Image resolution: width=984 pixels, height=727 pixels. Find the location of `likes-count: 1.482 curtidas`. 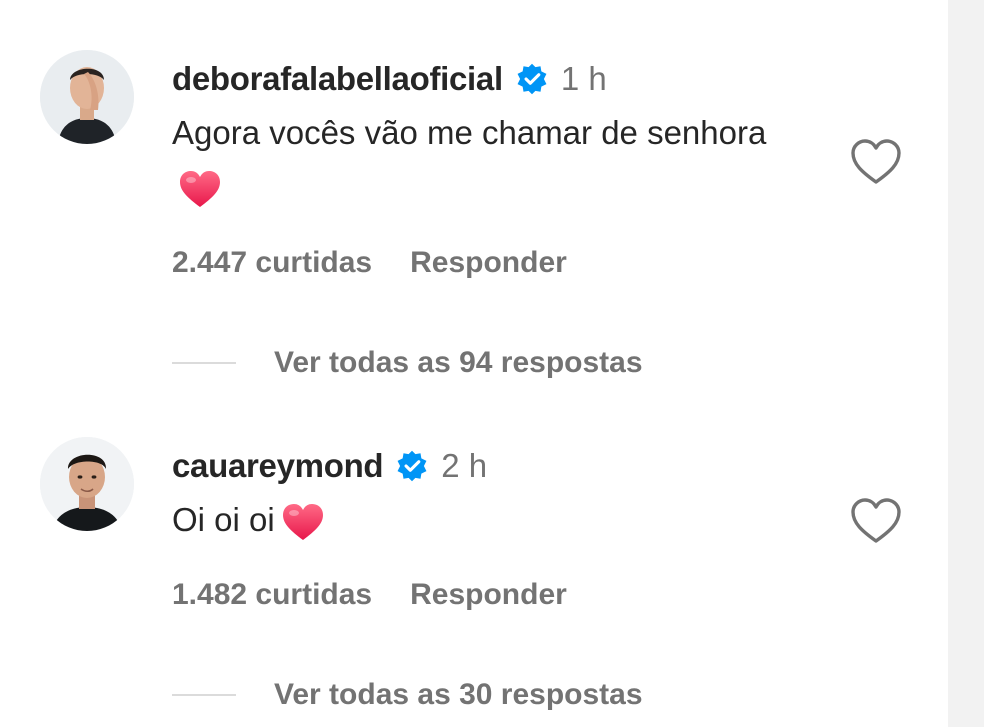

likes-count: 1.482 curtidas is located at coordinates (272, 595).